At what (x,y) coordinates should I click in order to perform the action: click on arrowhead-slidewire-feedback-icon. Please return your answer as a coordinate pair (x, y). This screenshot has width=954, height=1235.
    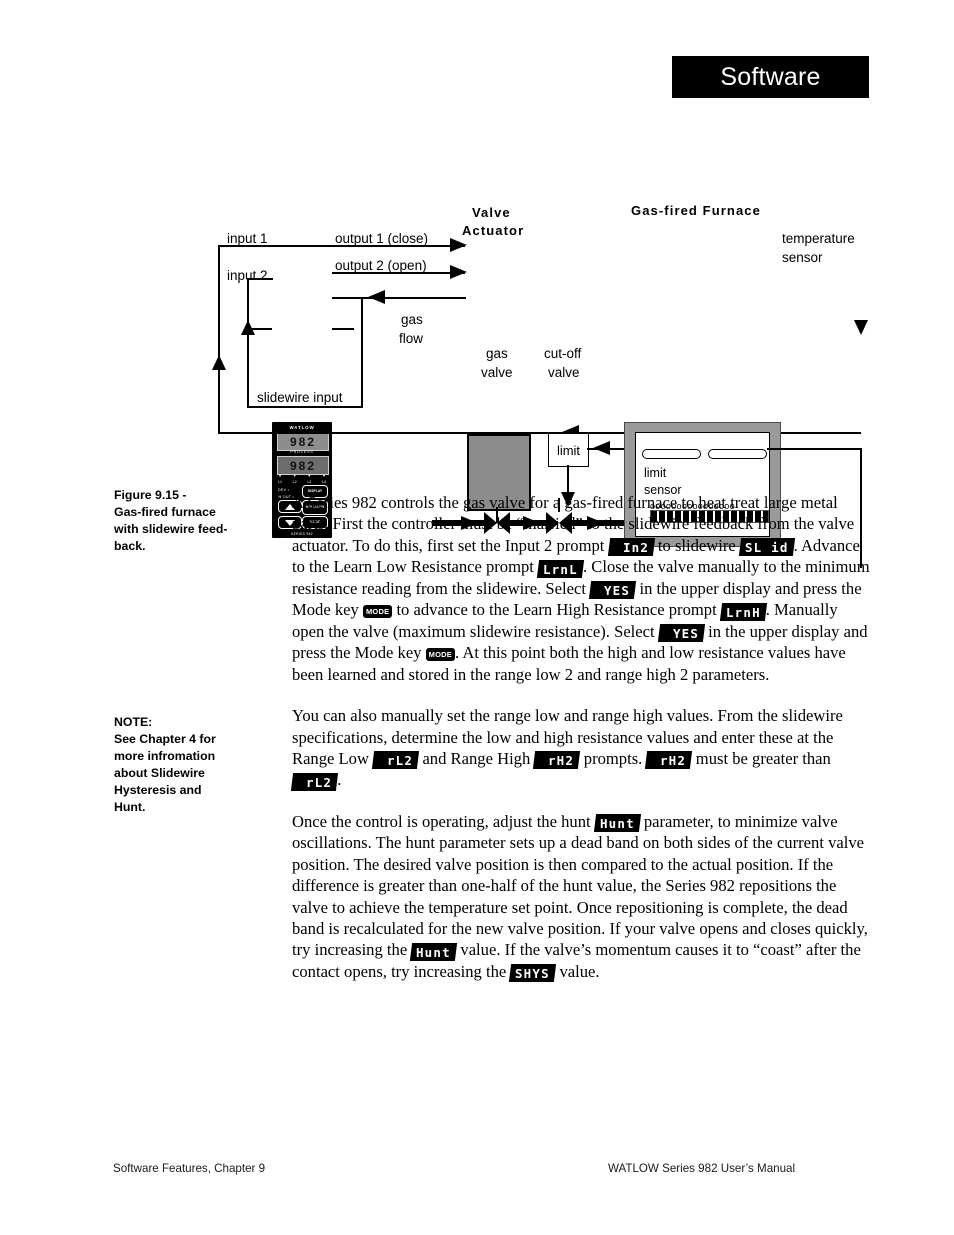
    Looking at the image, I should click on (376, 297).